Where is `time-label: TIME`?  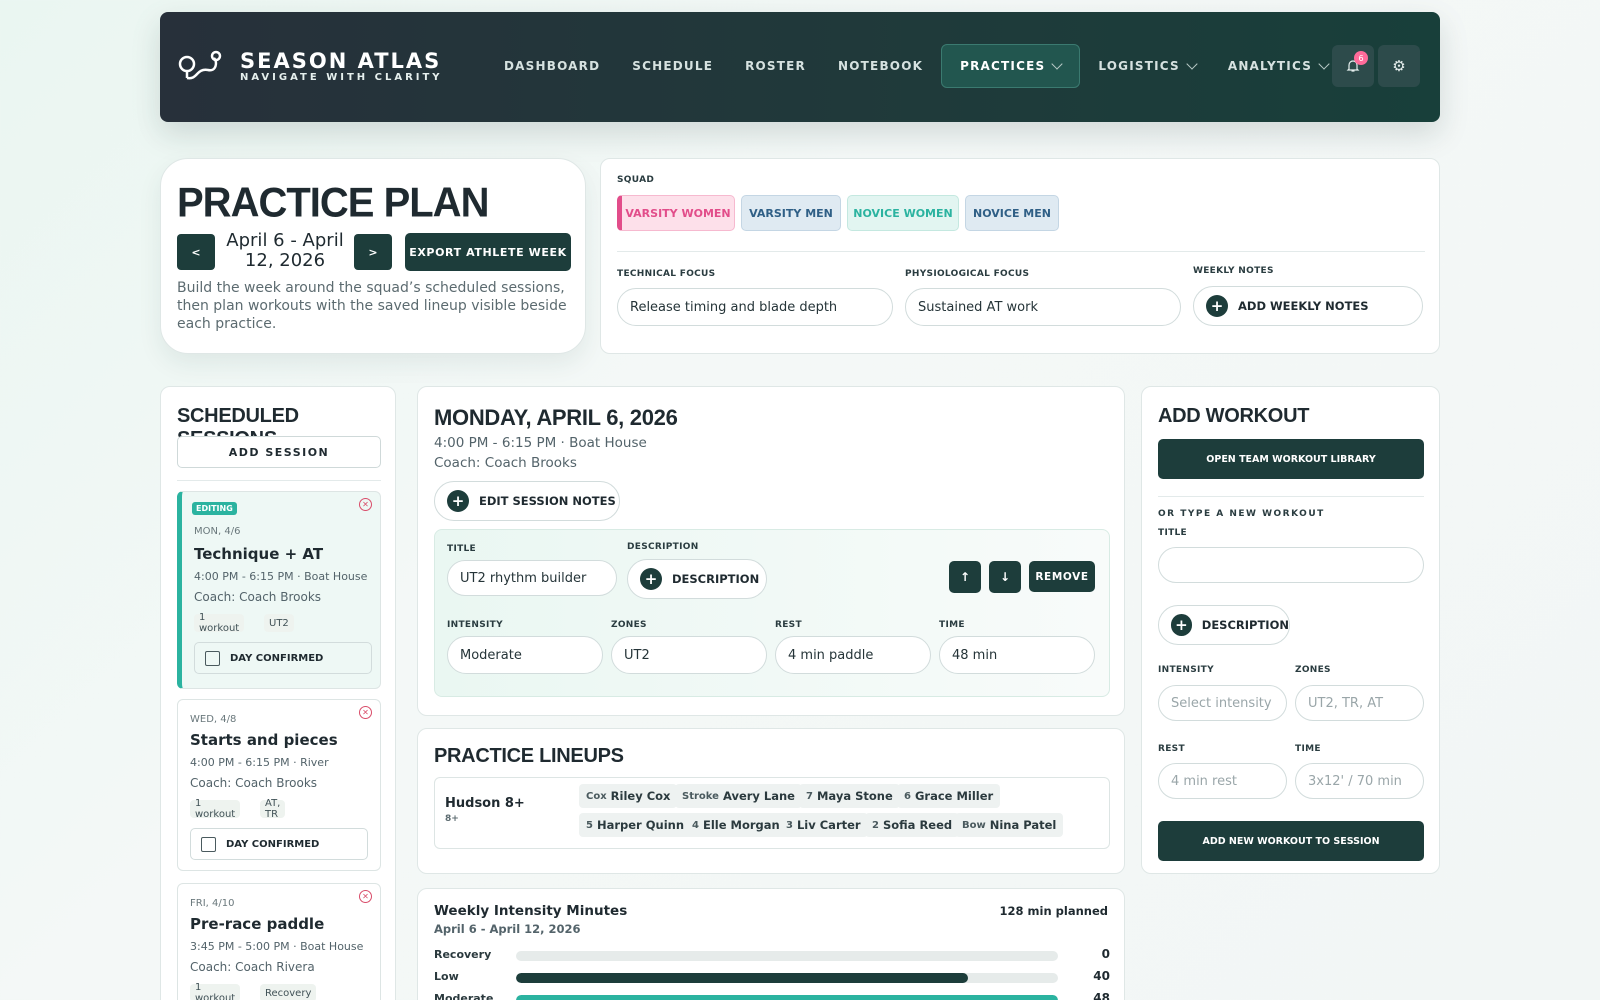 time-label: TIME is located at coordinates (952, 625).